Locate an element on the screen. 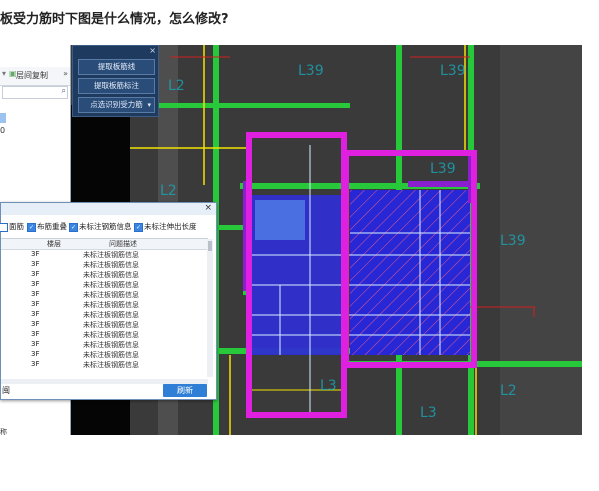 This screenshot has width=599, height=491. search-icon: ⌕ is located at coordinates (64, 91).